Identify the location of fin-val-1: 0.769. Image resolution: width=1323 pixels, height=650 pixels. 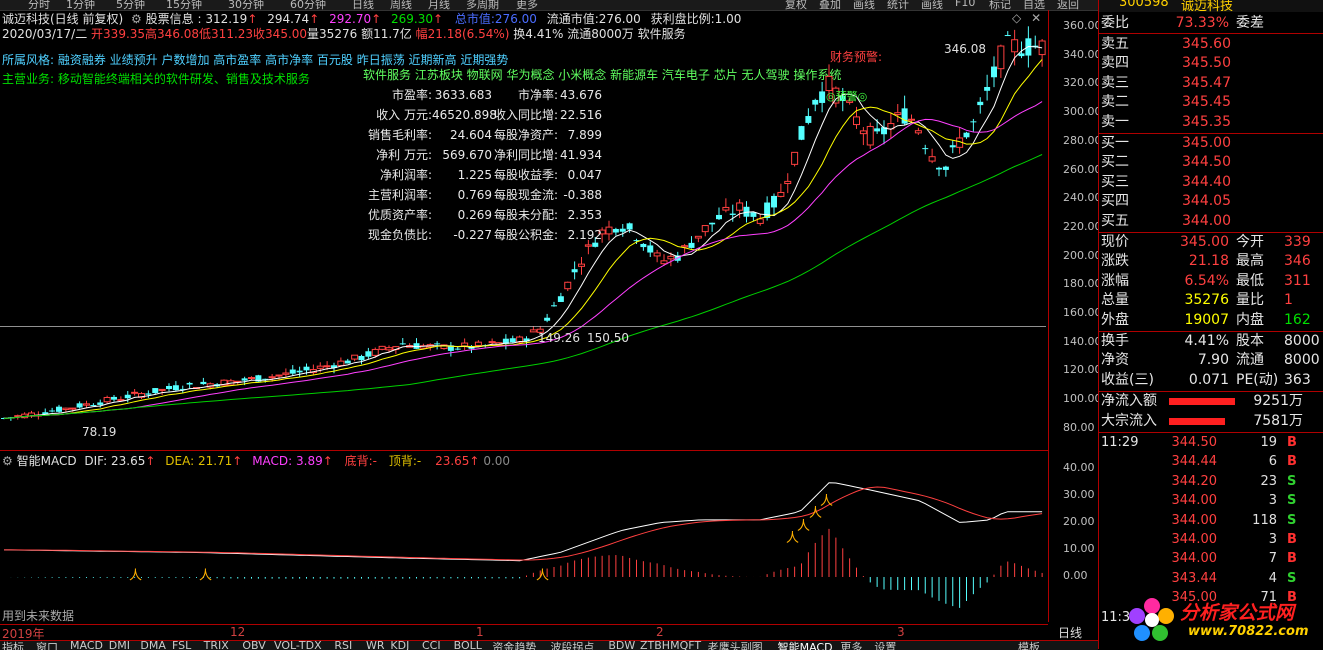
(474, 195).